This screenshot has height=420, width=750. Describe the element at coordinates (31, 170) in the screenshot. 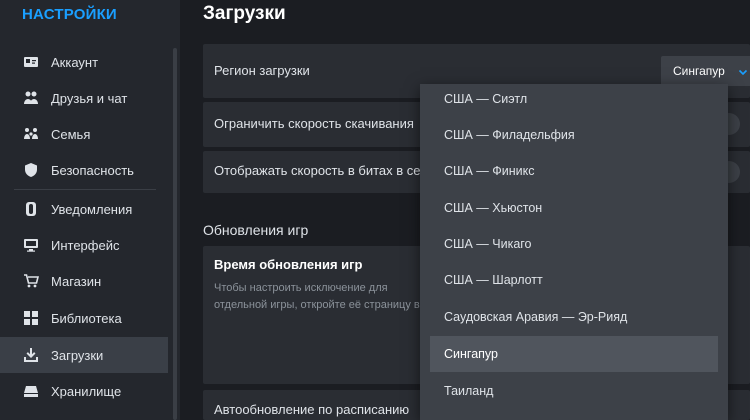

I see `shield-icon` at that location.